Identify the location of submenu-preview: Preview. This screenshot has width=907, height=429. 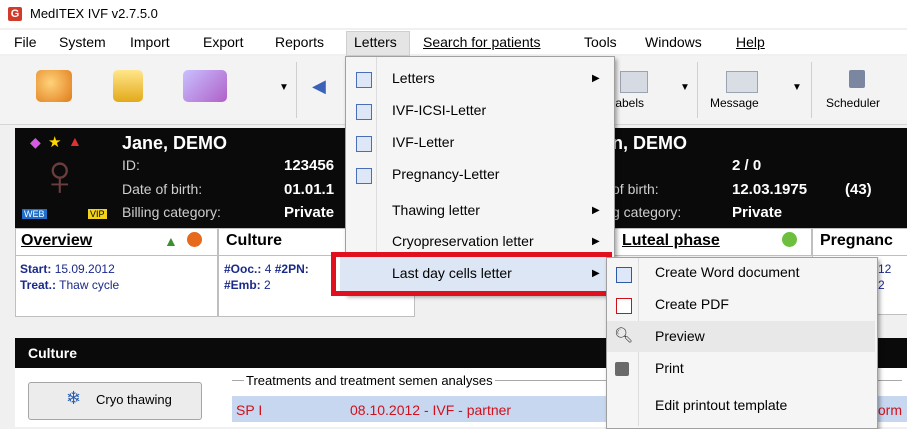
(680, 336).